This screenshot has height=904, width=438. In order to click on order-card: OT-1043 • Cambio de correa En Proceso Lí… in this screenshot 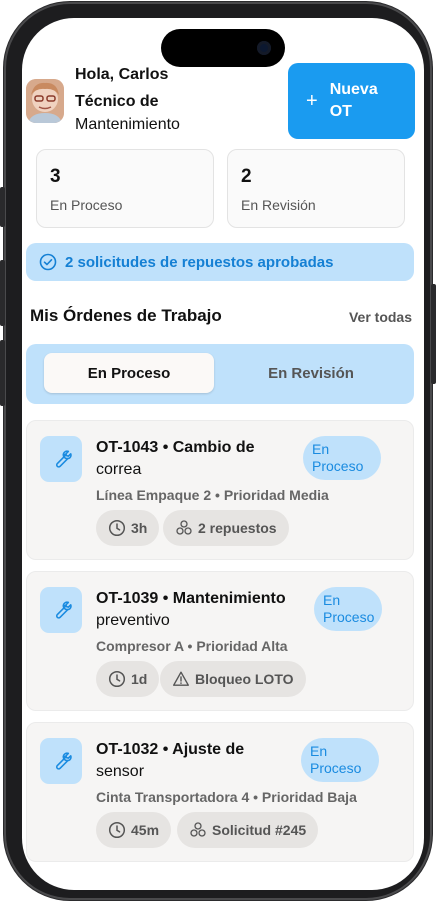, I will do `click(220, 490)`.